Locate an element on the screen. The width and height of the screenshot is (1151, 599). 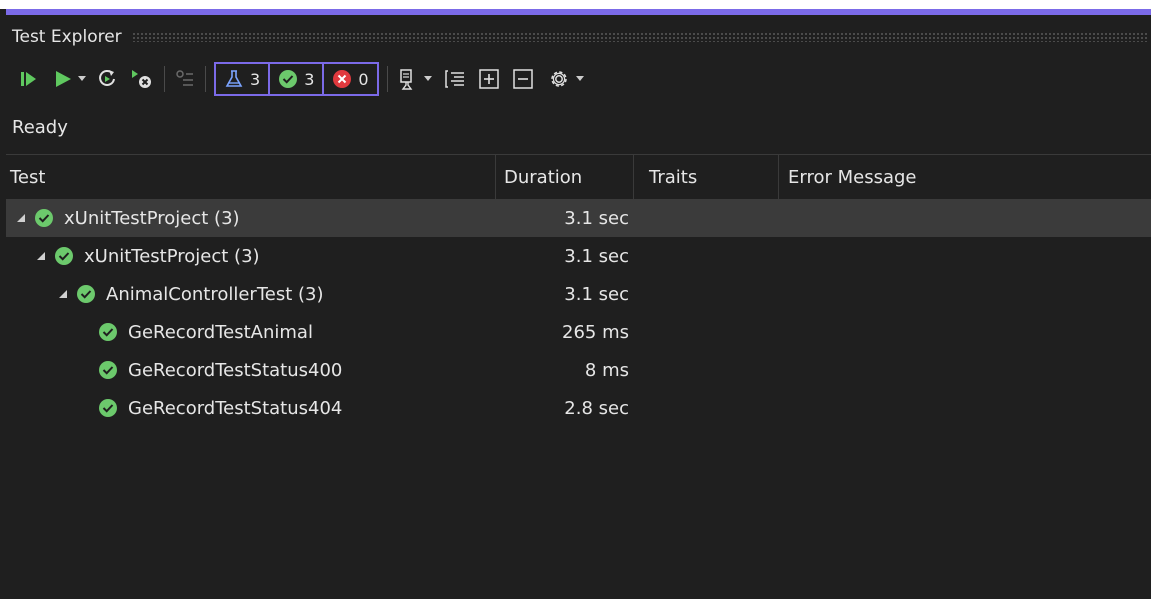
drag-grip is located at coordinates (639, 37).